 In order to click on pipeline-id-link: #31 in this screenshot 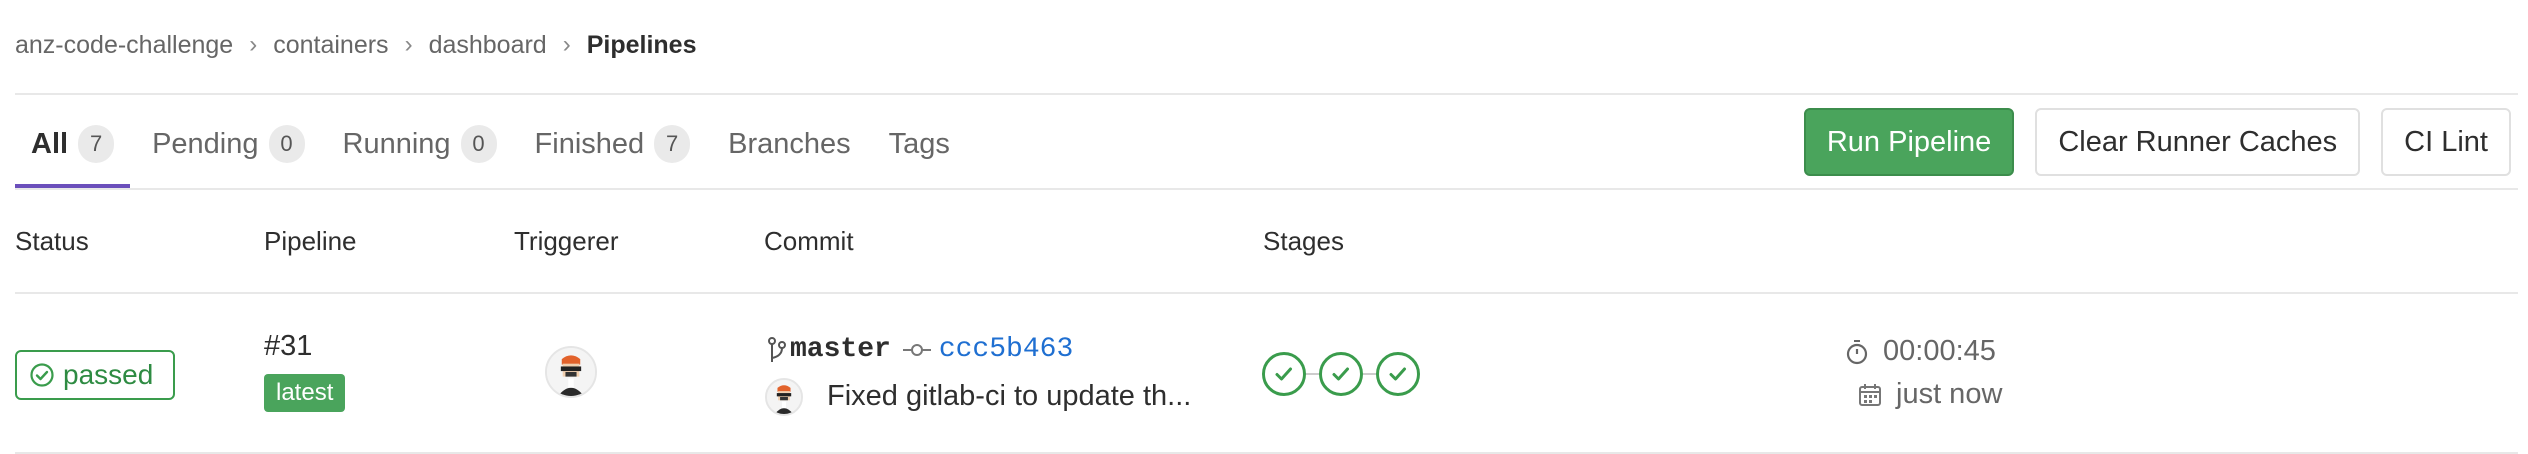, I will do `click(288, 346)`.